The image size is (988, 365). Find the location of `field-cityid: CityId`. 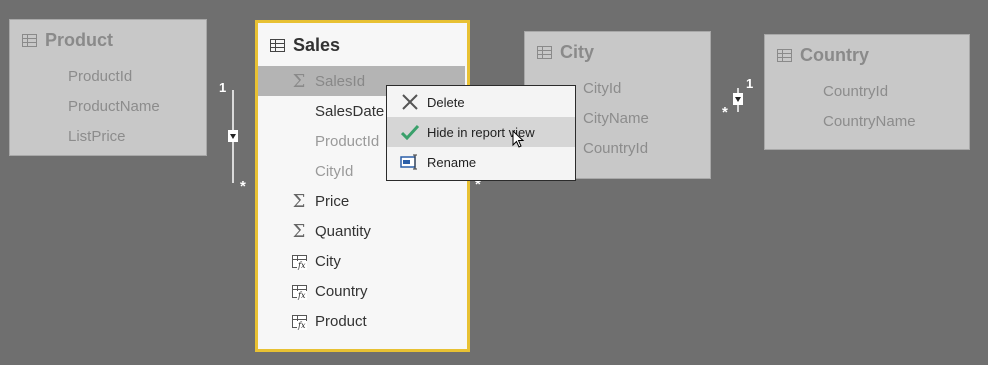

field-cityid: CityId is located at coordinates (602, 88).